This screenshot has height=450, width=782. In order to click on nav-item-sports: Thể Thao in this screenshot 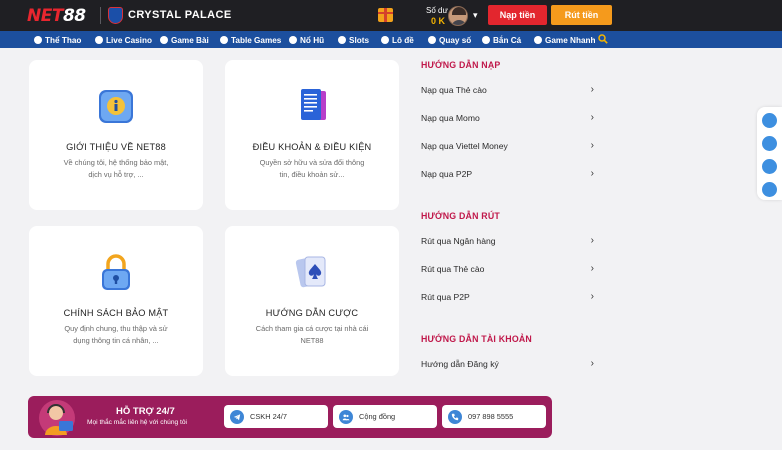, I will do `click(57, 40)`.